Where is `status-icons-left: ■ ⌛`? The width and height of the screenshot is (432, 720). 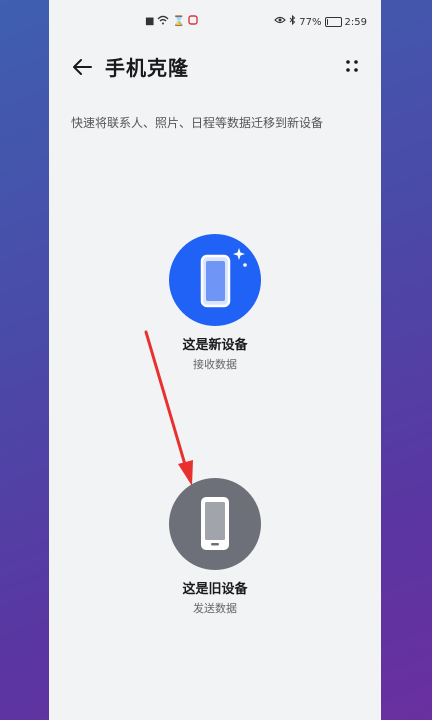 status-icons-left: ■ ⌛ is located at coordinates (171, 22).